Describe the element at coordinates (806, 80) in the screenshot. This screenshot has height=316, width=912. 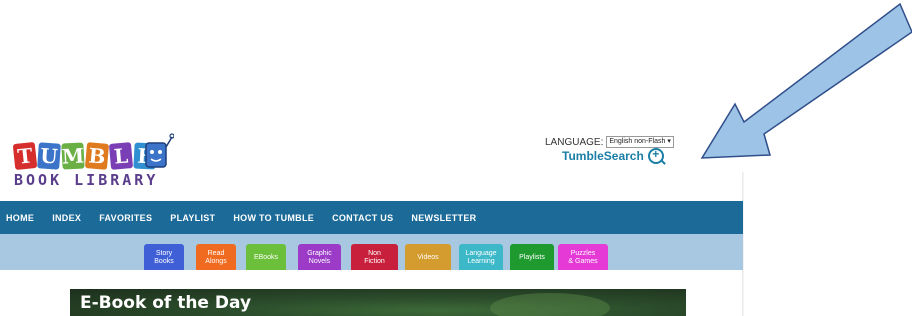
I see `pointer-arrow-icon` at that location.